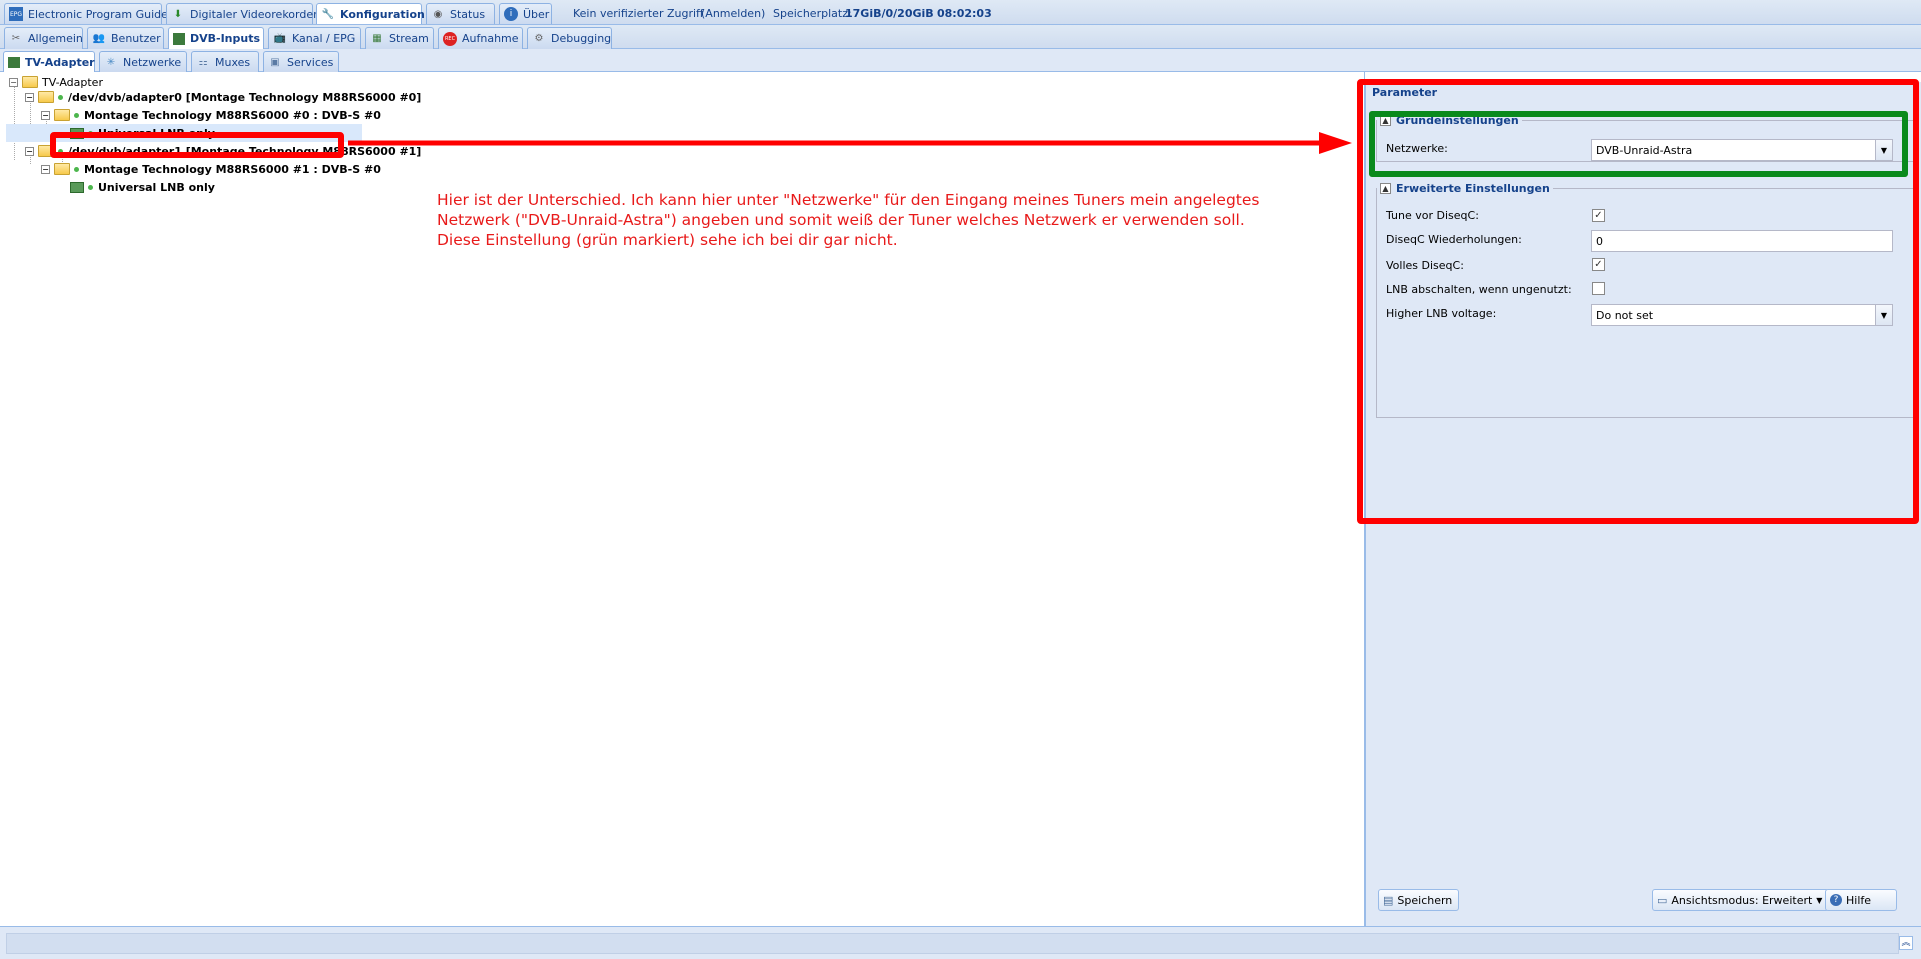 The height and width of the screenshot is (959, 1921). What do you see at coordinates (480, 38) in the screenshot?
I see `tab-aufnahme: REC Aufnahme` at bounding box center [480, 38].